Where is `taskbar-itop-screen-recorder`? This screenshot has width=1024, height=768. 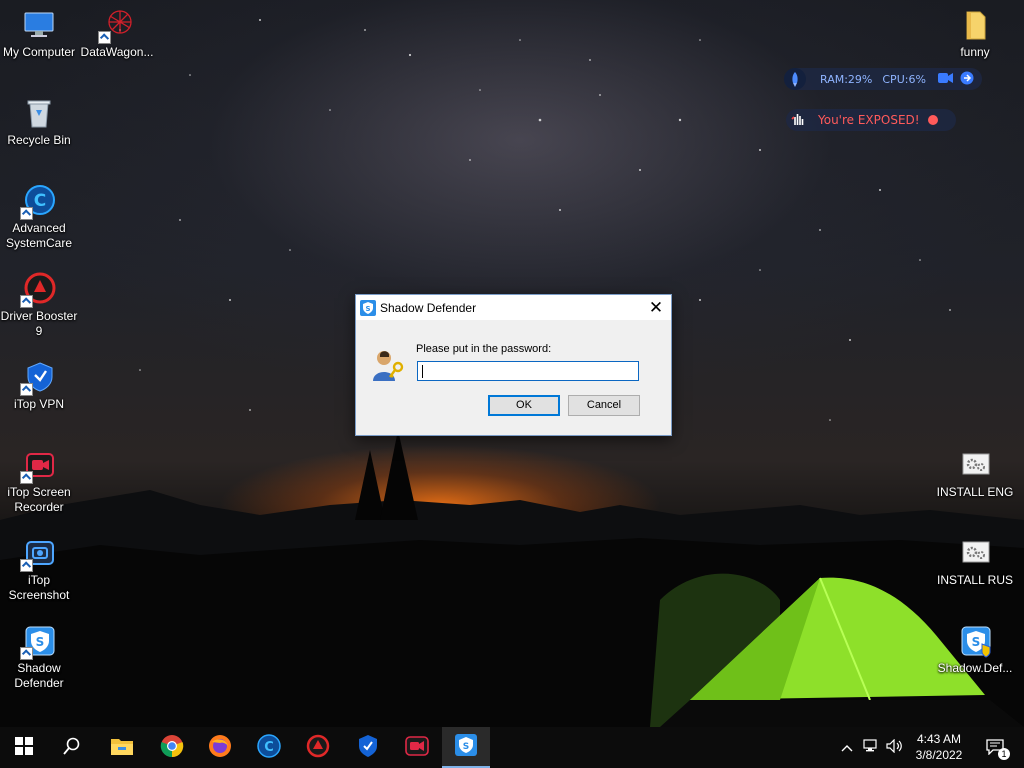 taskbar-itop-screen-recorder is located at coordinates (417, 747).